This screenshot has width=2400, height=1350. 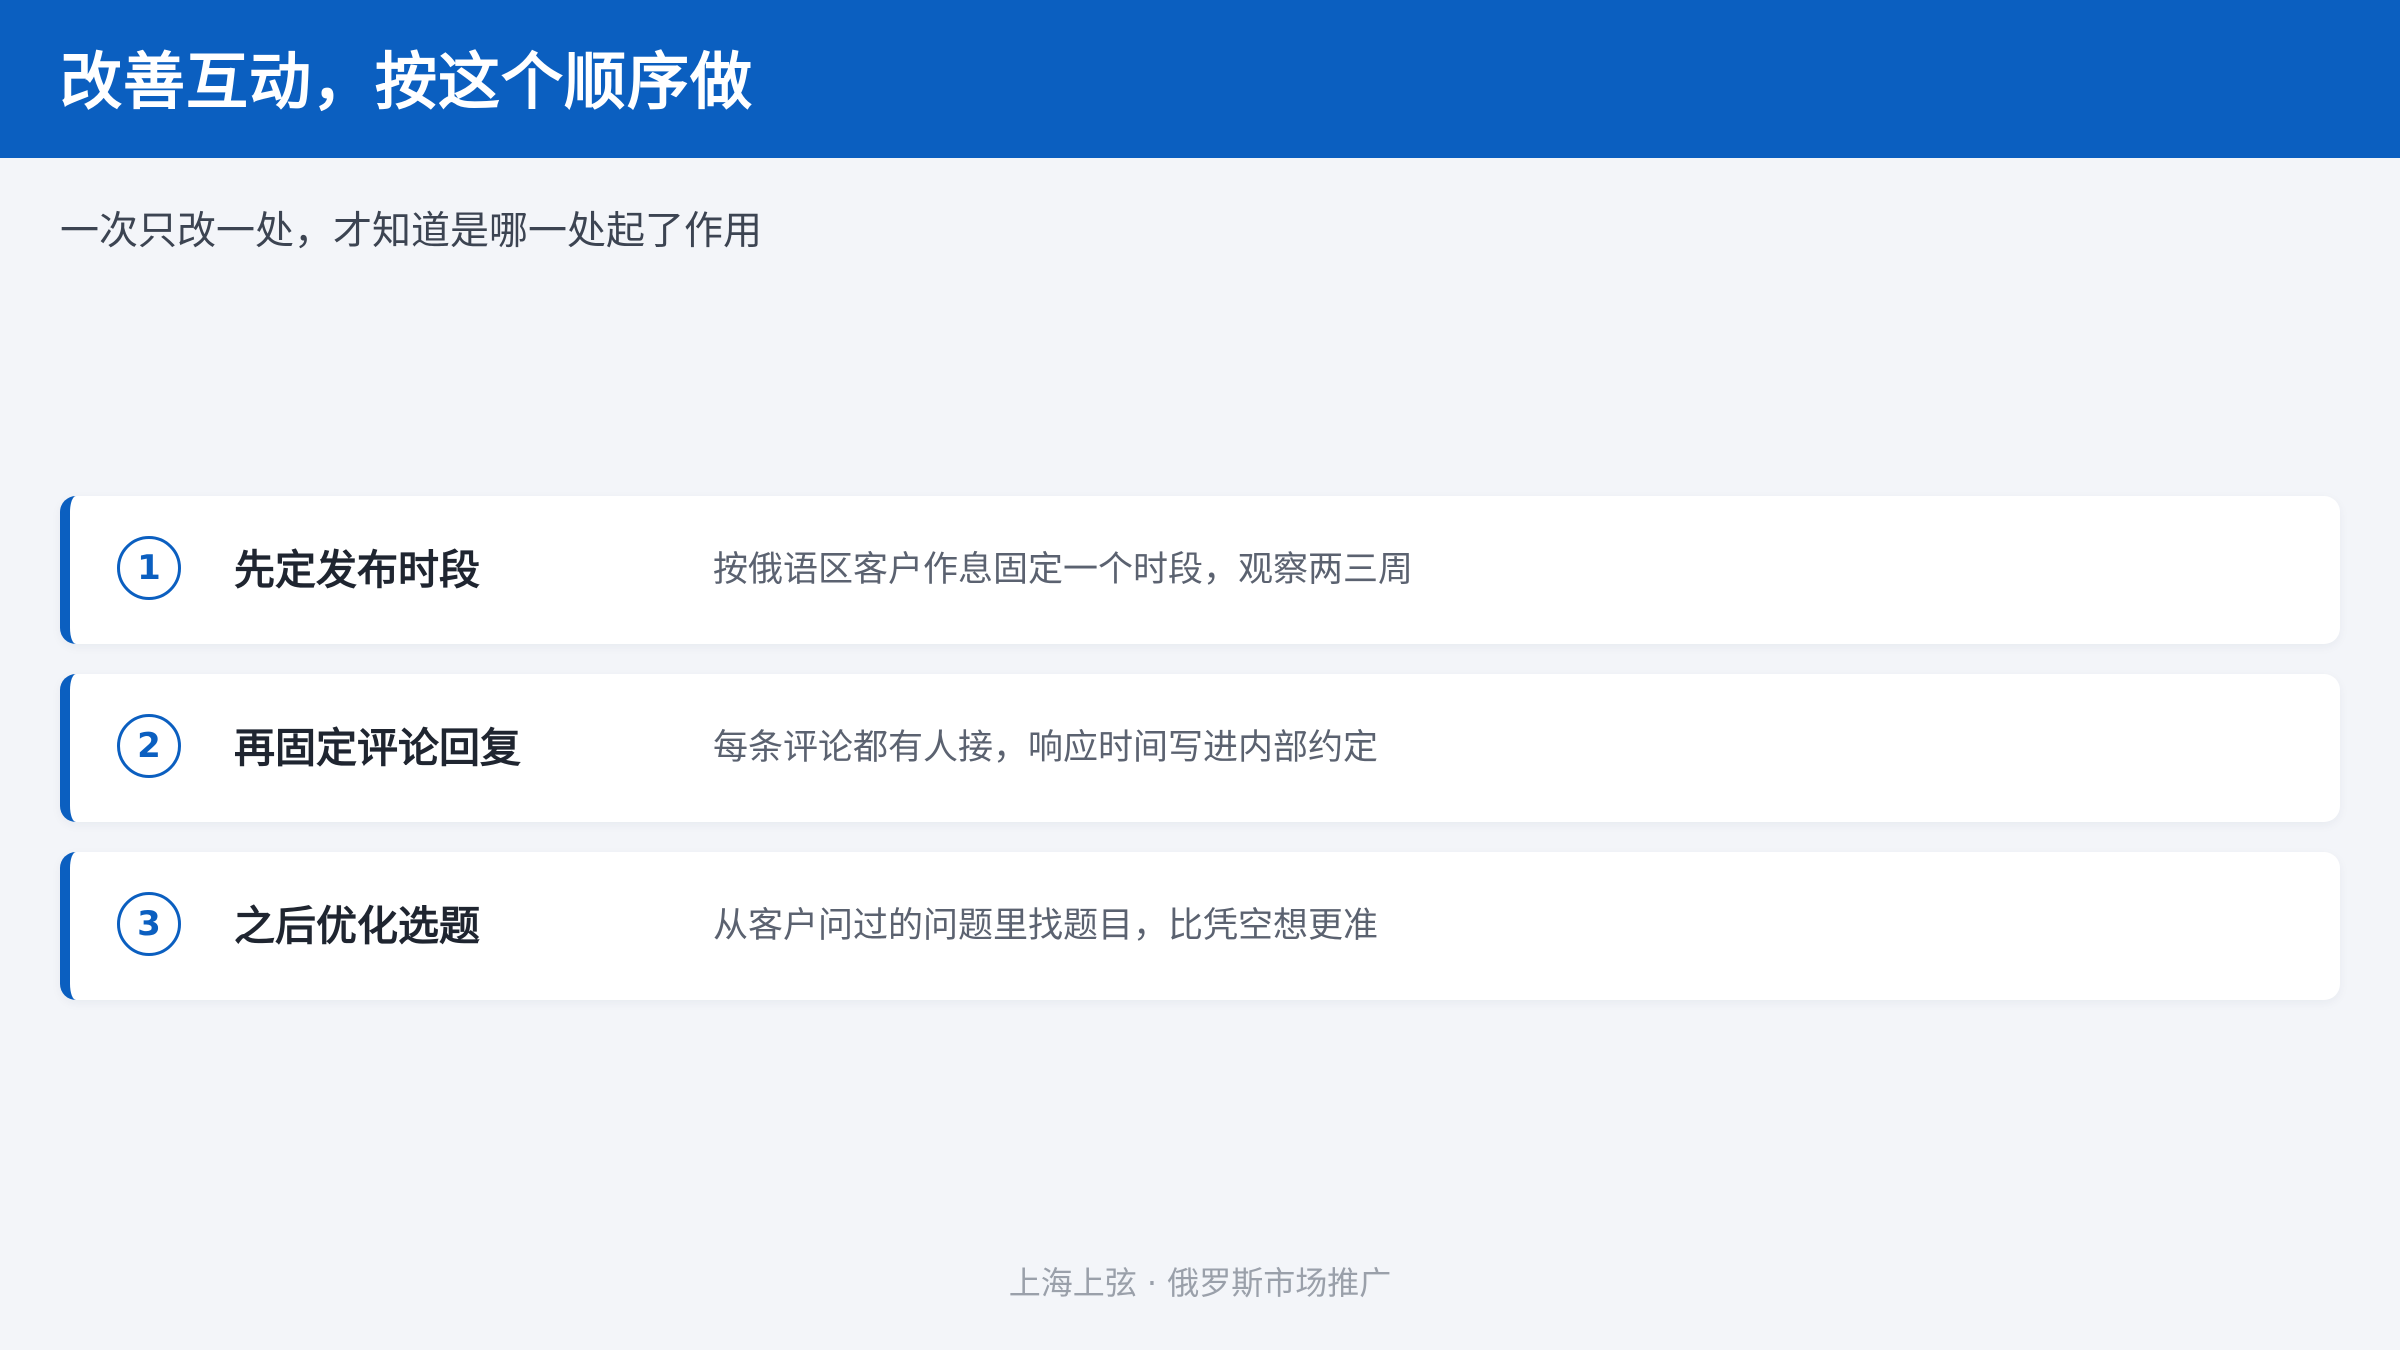 What do you see at coordinates (411, 231) in the screenshot?
I see `page-subtitle: 一次只改一处，才知道是哪一处起了作用` at bounding box center [411, 231].